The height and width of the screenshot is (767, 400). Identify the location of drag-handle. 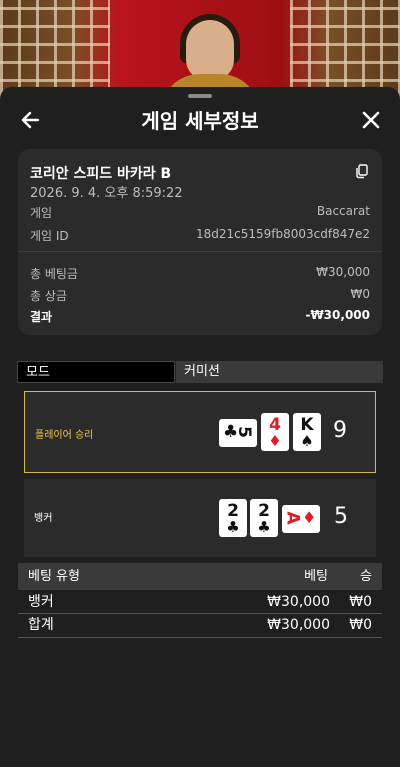
(200, 96).